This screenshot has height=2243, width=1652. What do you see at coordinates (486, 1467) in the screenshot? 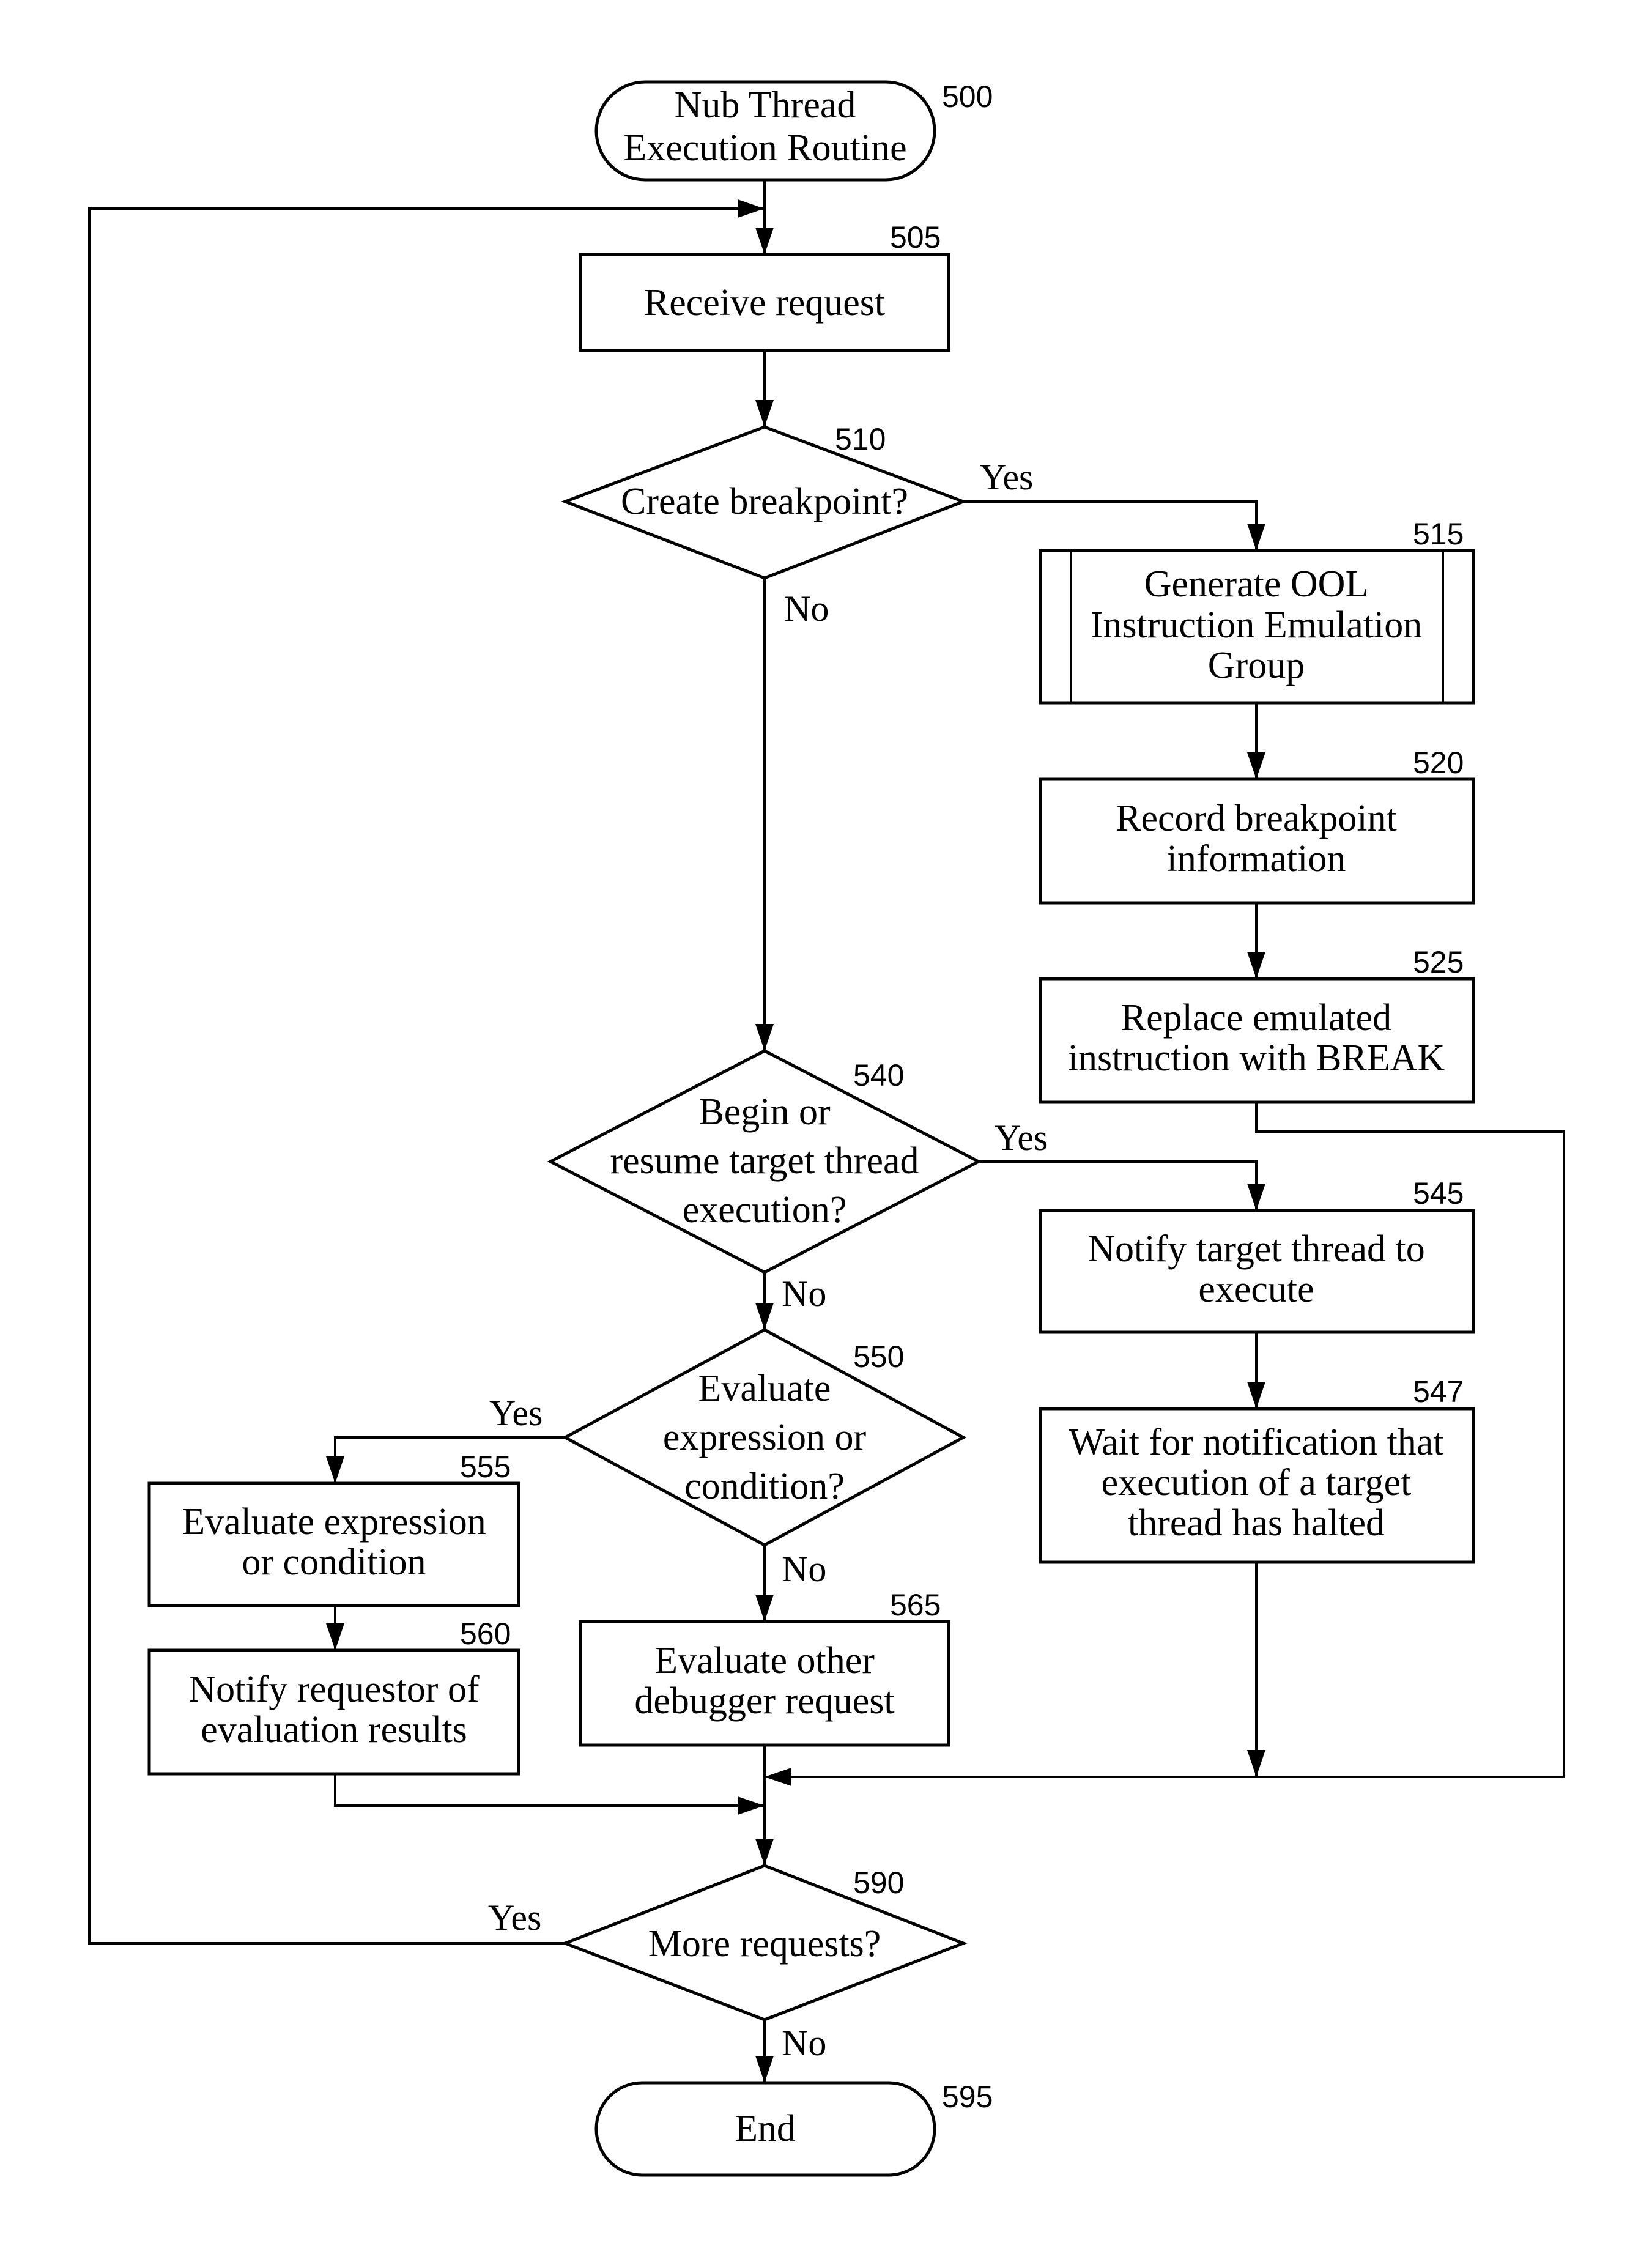
I see `ref-555: 555` at bounding box center [486, 1467].